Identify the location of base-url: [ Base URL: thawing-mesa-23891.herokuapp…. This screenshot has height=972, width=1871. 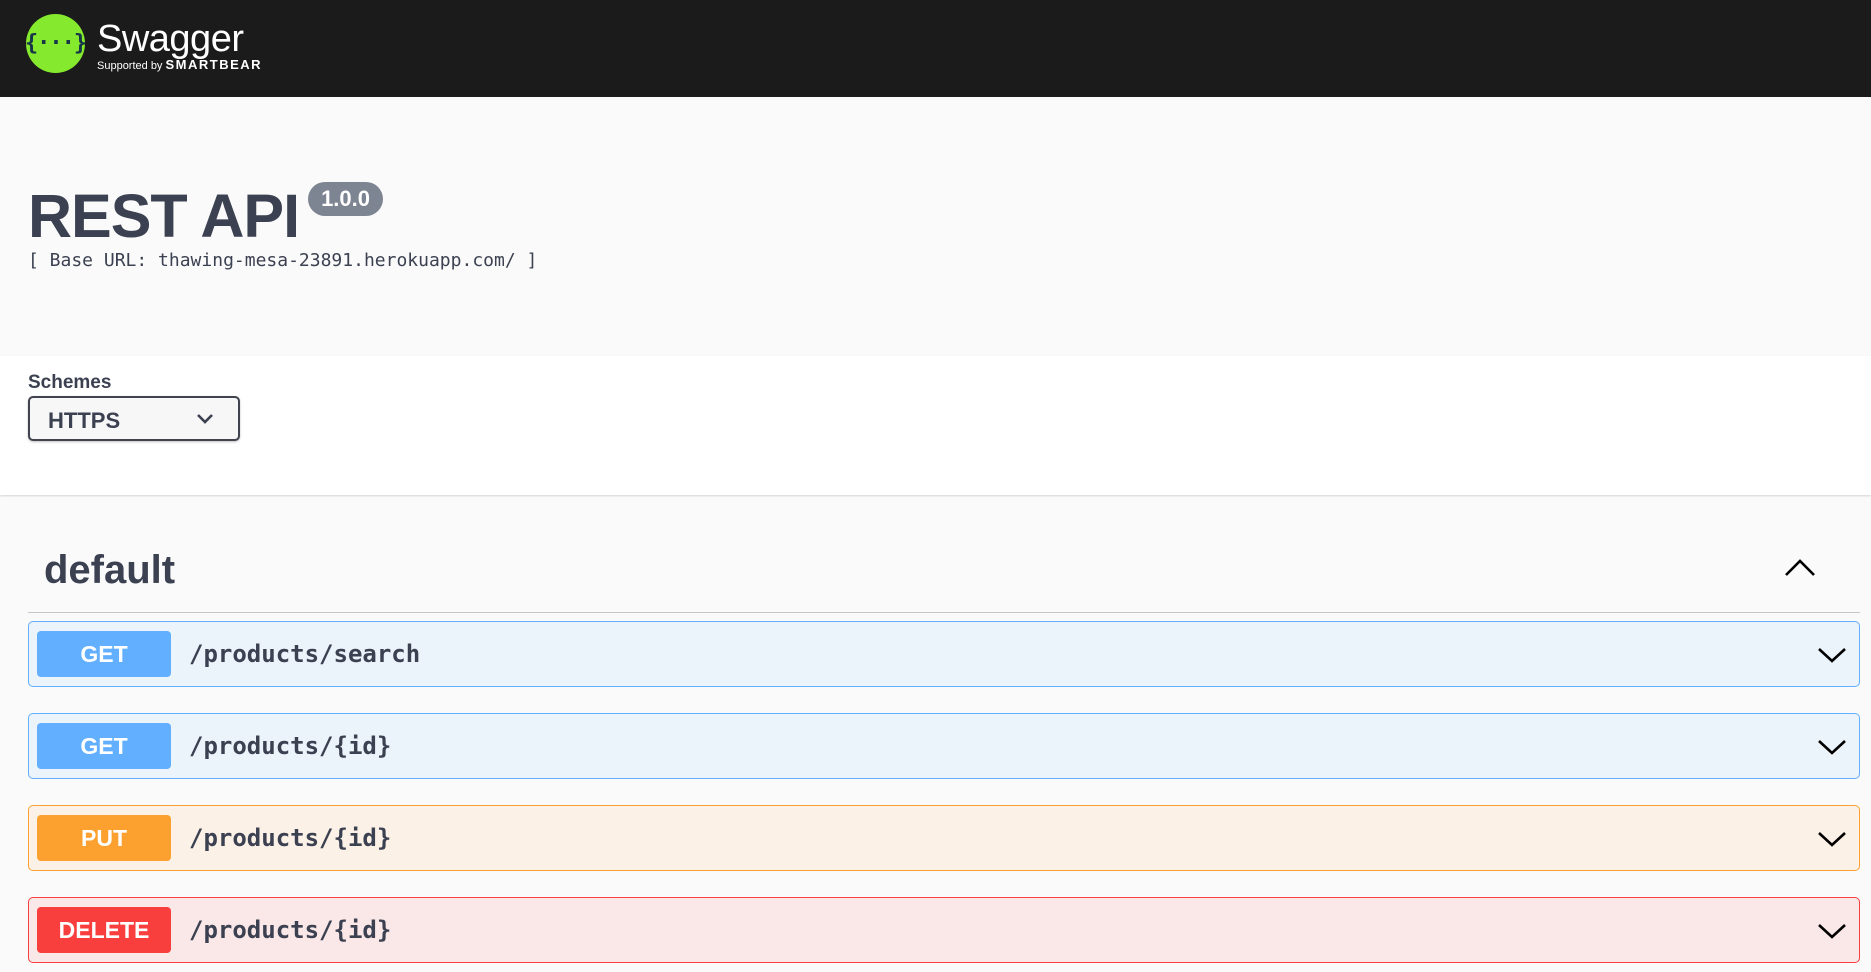
(283, 260).